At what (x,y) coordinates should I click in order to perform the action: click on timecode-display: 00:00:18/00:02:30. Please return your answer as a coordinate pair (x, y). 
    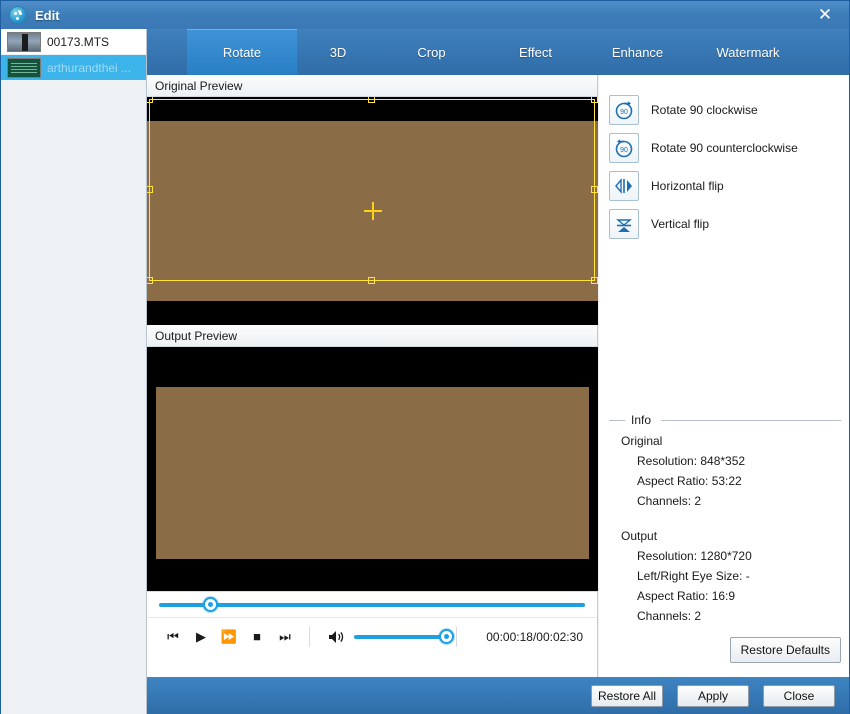
    Looking at the image, I should click on (534, 636).